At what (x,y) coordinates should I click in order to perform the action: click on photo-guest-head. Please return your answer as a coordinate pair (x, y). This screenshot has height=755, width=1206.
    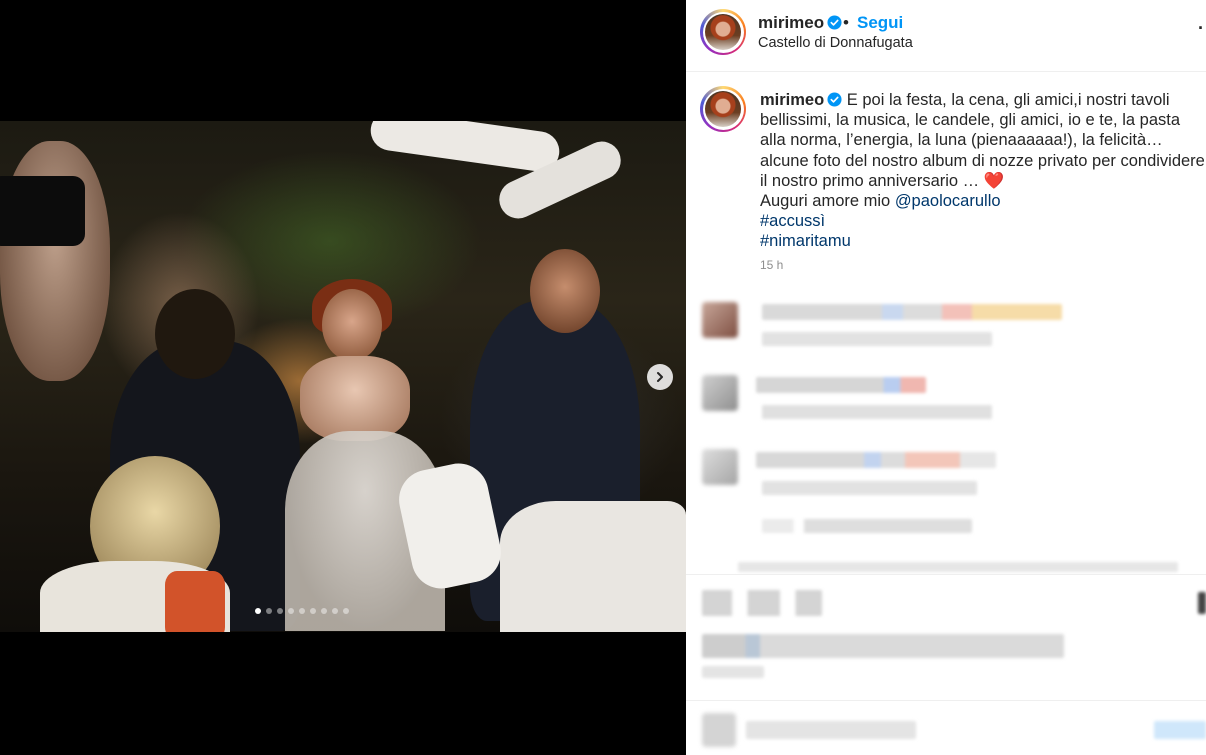
    Looking at the image, I should click on (565, 291).